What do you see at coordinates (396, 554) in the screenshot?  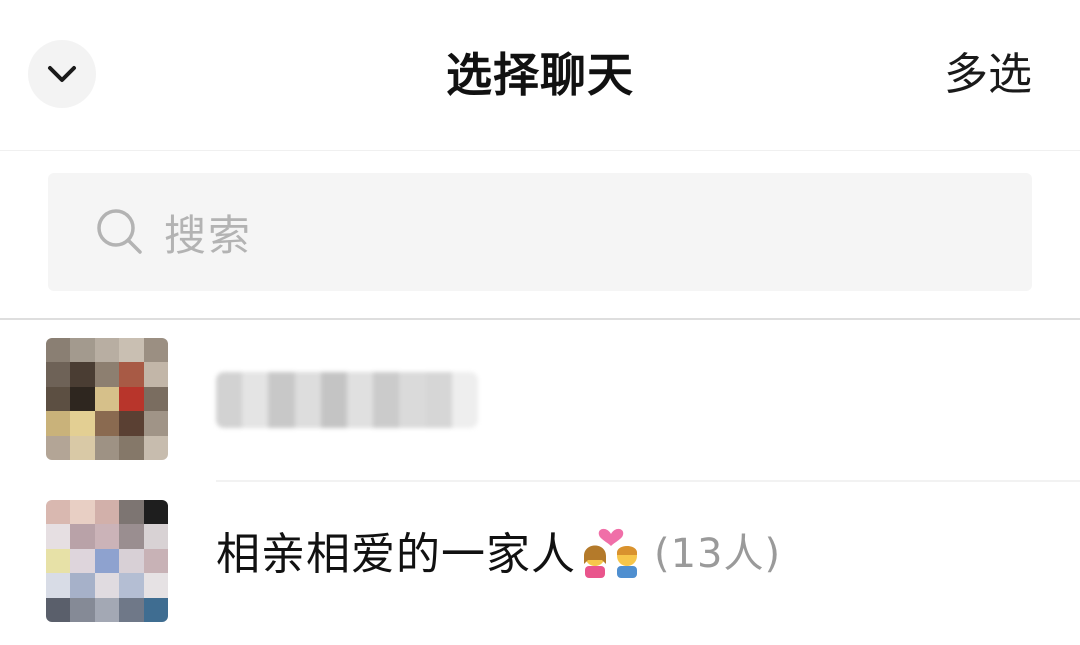 I see `chat-name: 相亲相爱的一家人` at bounding box center [396, 554].